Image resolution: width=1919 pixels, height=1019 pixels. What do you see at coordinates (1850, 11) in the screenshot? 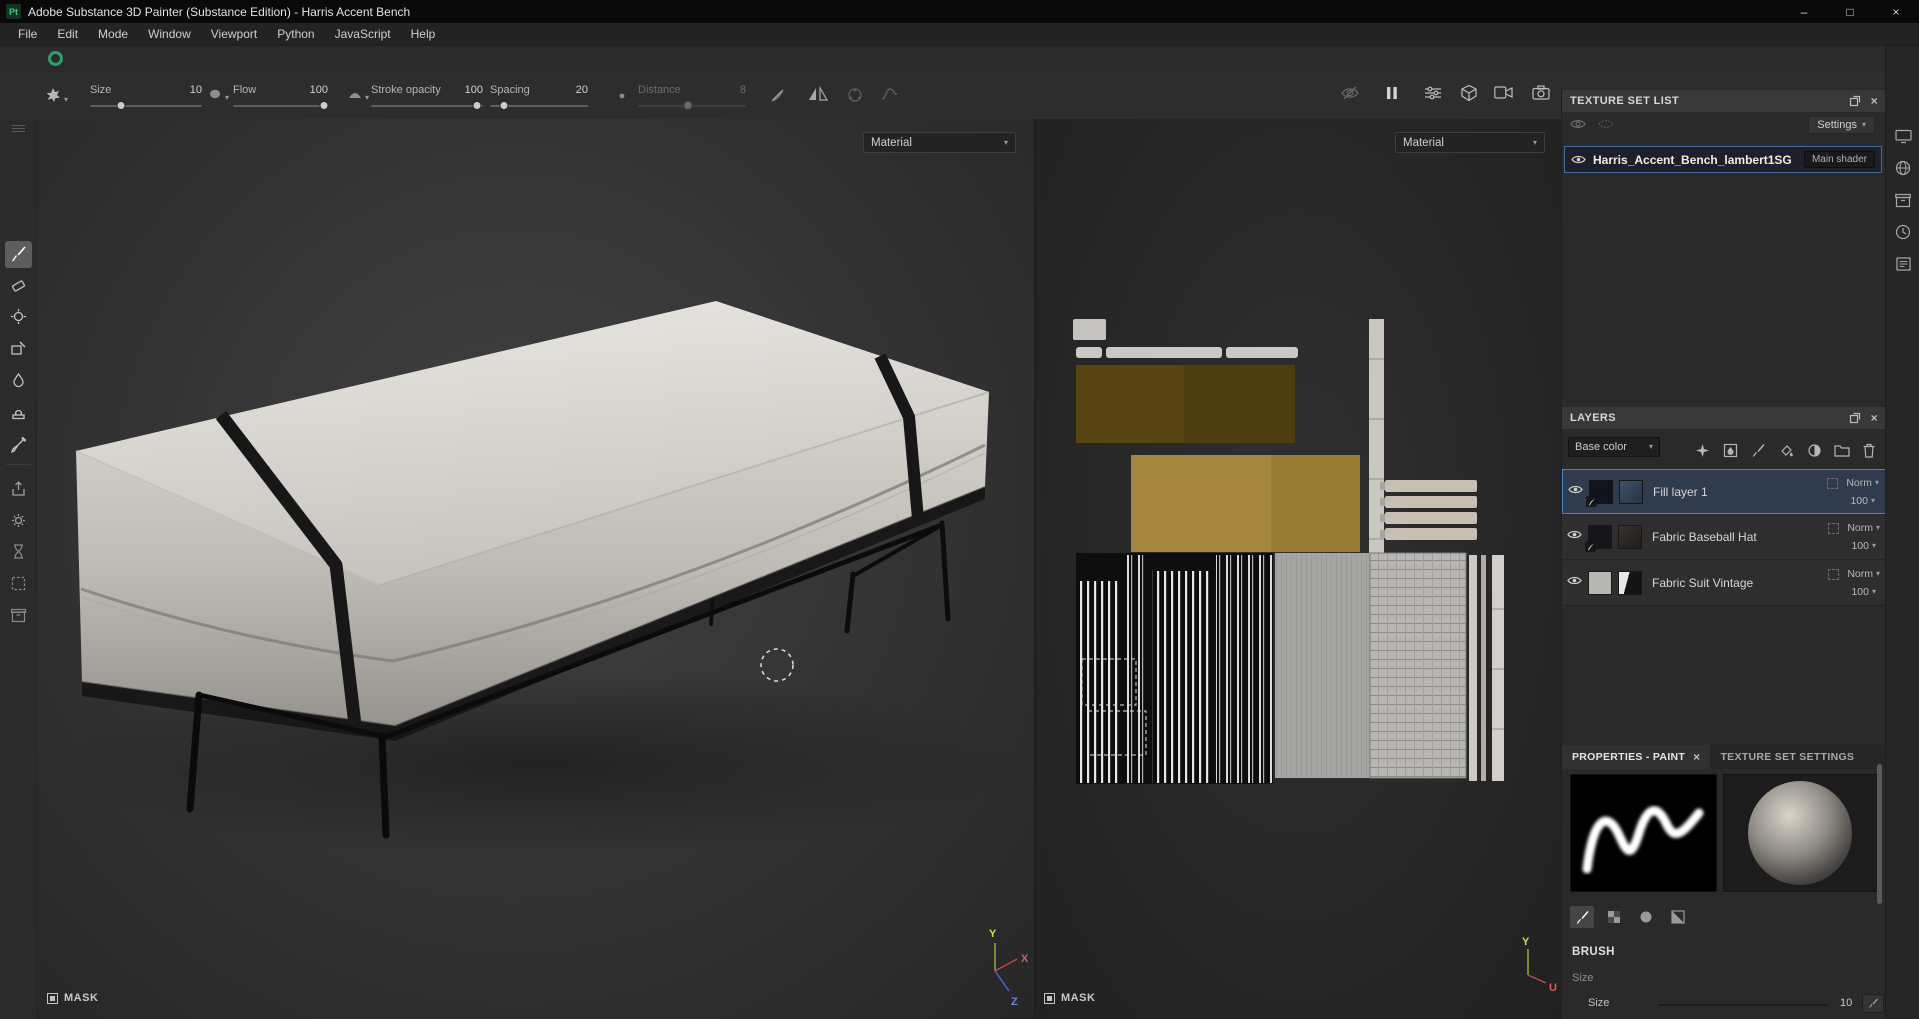
I see `maximize-button: □` at bounding box center [1850, 11].